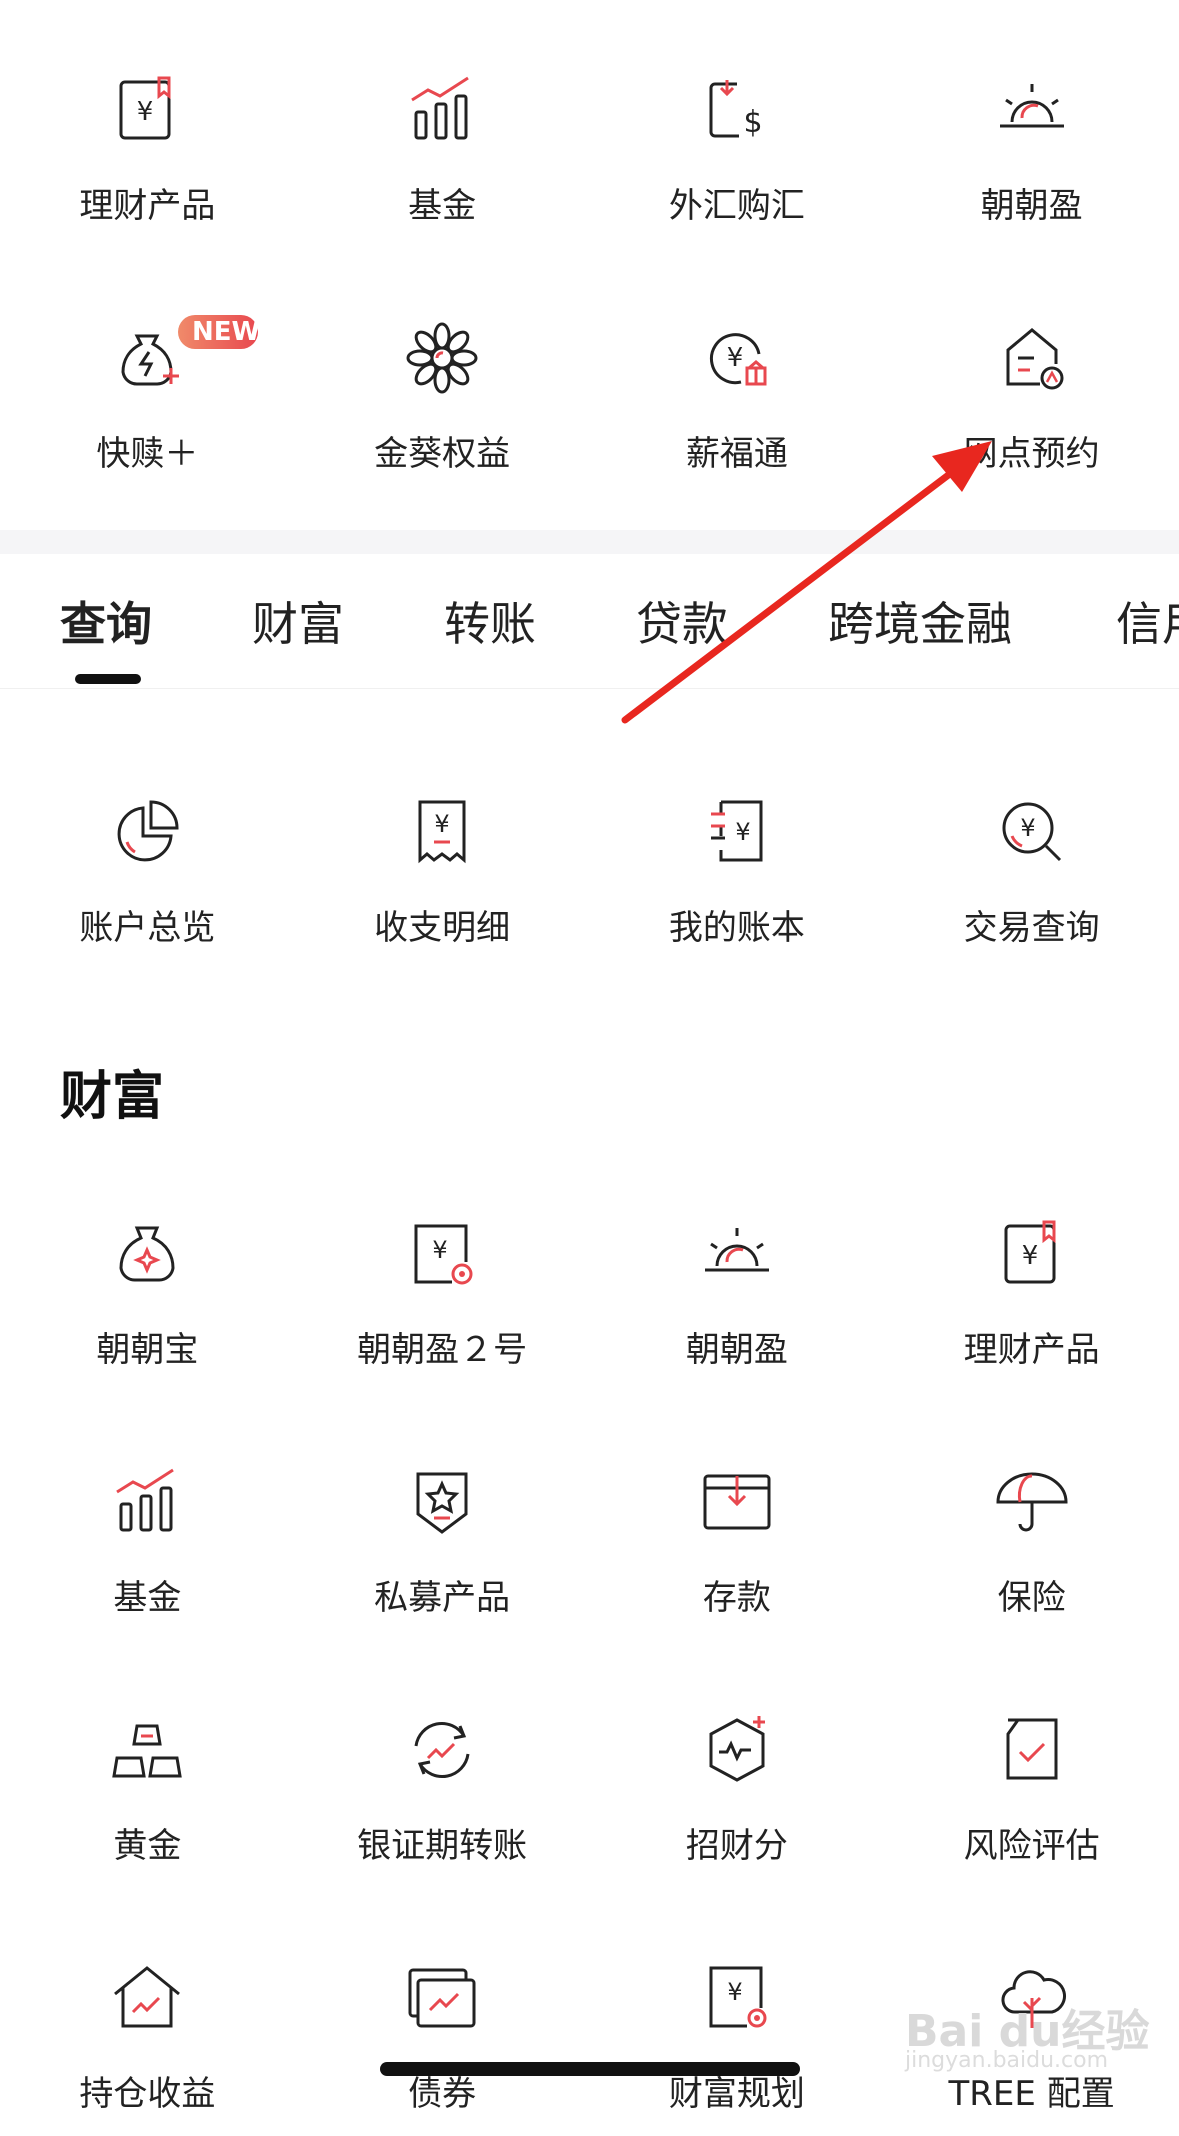 The height and width of the screenshot is (2136, 1179). I want to click on deposit-box-icon, so click(737, 1502).